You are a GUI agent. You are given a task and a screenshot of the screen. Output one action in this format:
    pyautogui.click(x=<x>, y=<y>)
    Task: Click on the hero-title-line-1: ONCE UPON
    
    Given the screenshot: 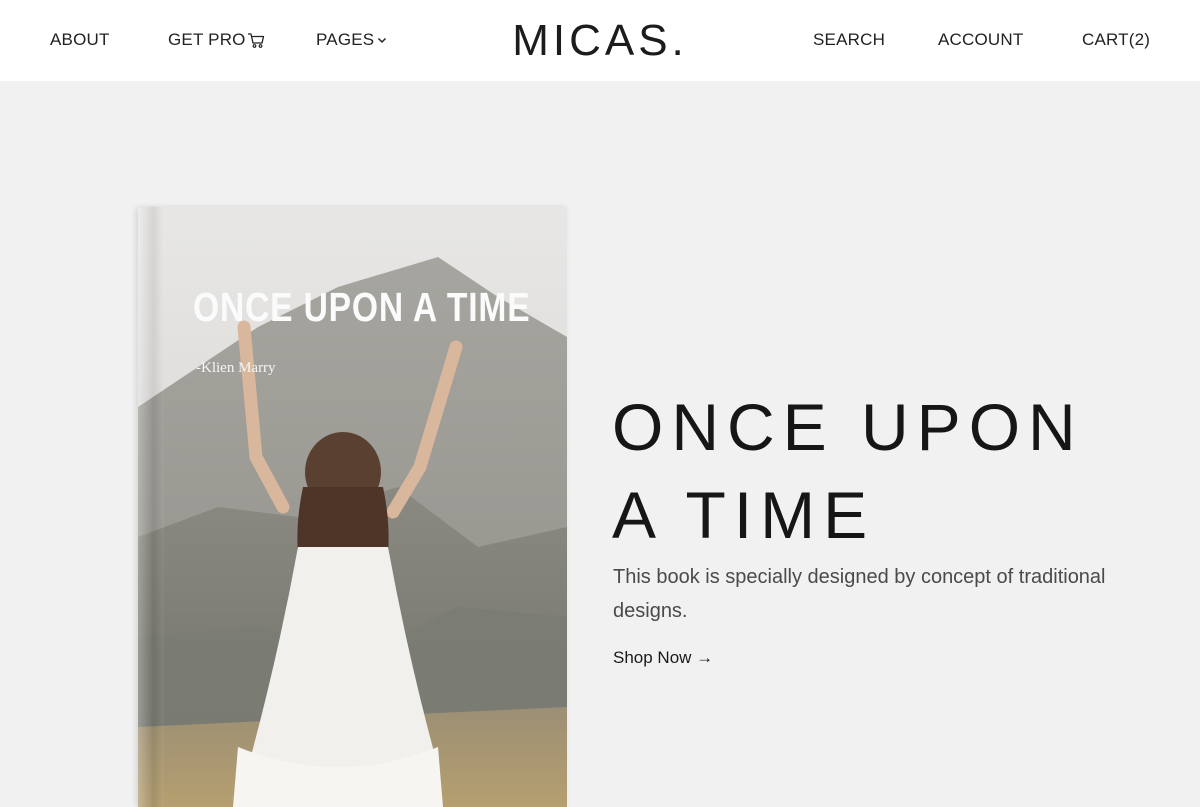 What is the action you would take?
    pyautogui.click(x=848, y=427)
    